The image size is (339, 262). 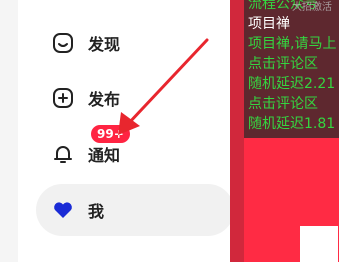 I want to click on nav-label-notifications: 通知, so click(x=104, y=155).